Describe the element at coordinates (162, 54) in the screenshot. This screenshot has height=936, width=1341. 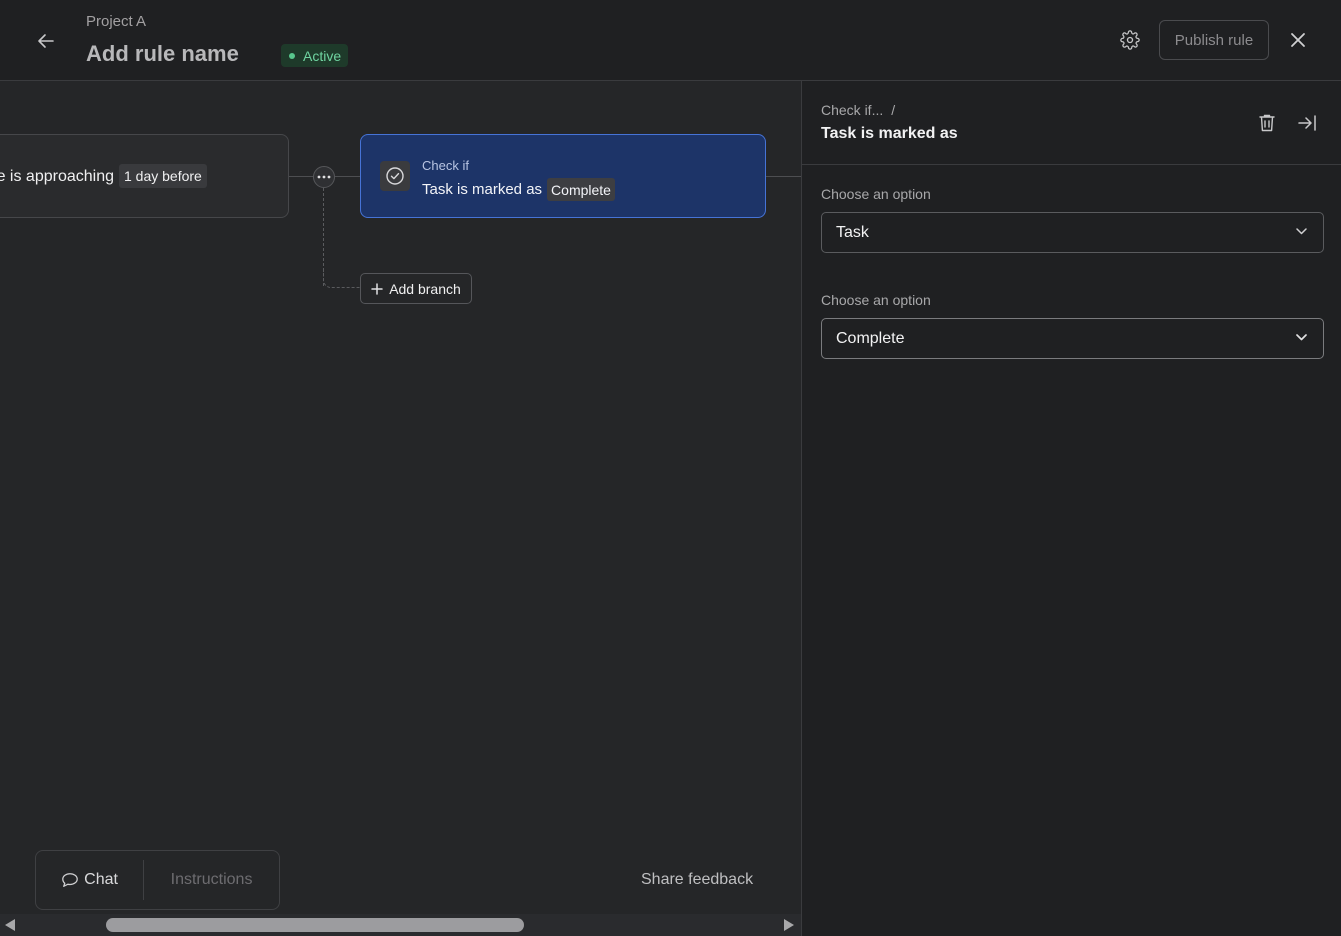
I see `rule-name-input: Add rule name` at that location.